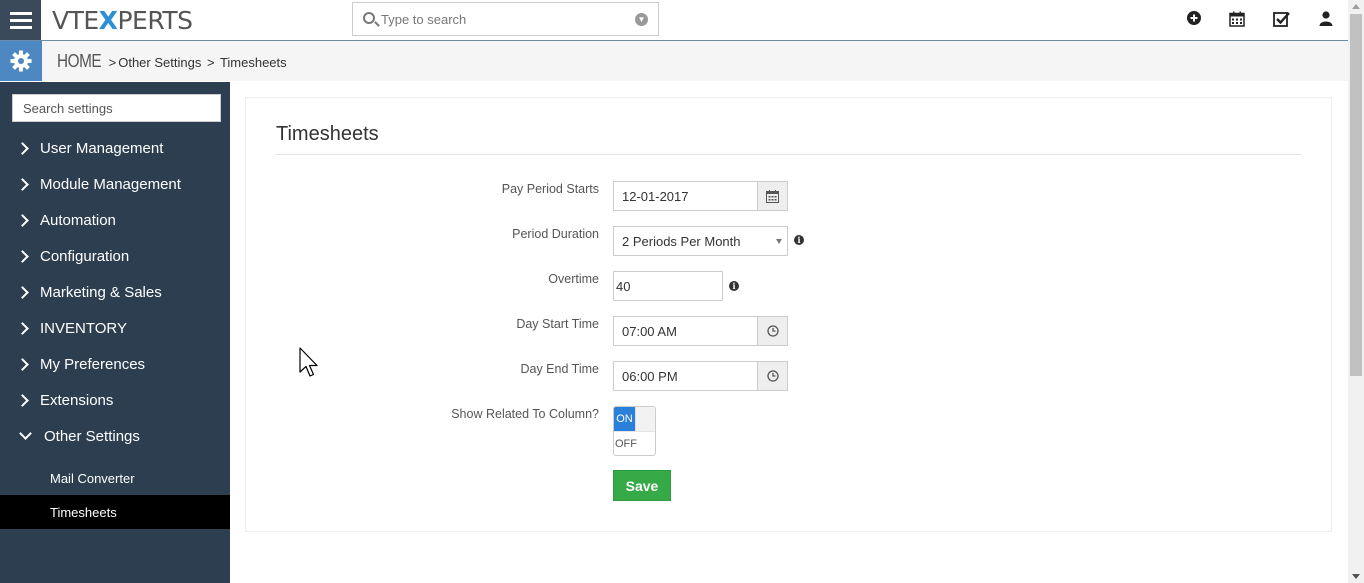 Image resolution: width=1364 pixels, height=583 pixels. I want to click on sidebar-item-extensions: Extensions, so click(115, 400).